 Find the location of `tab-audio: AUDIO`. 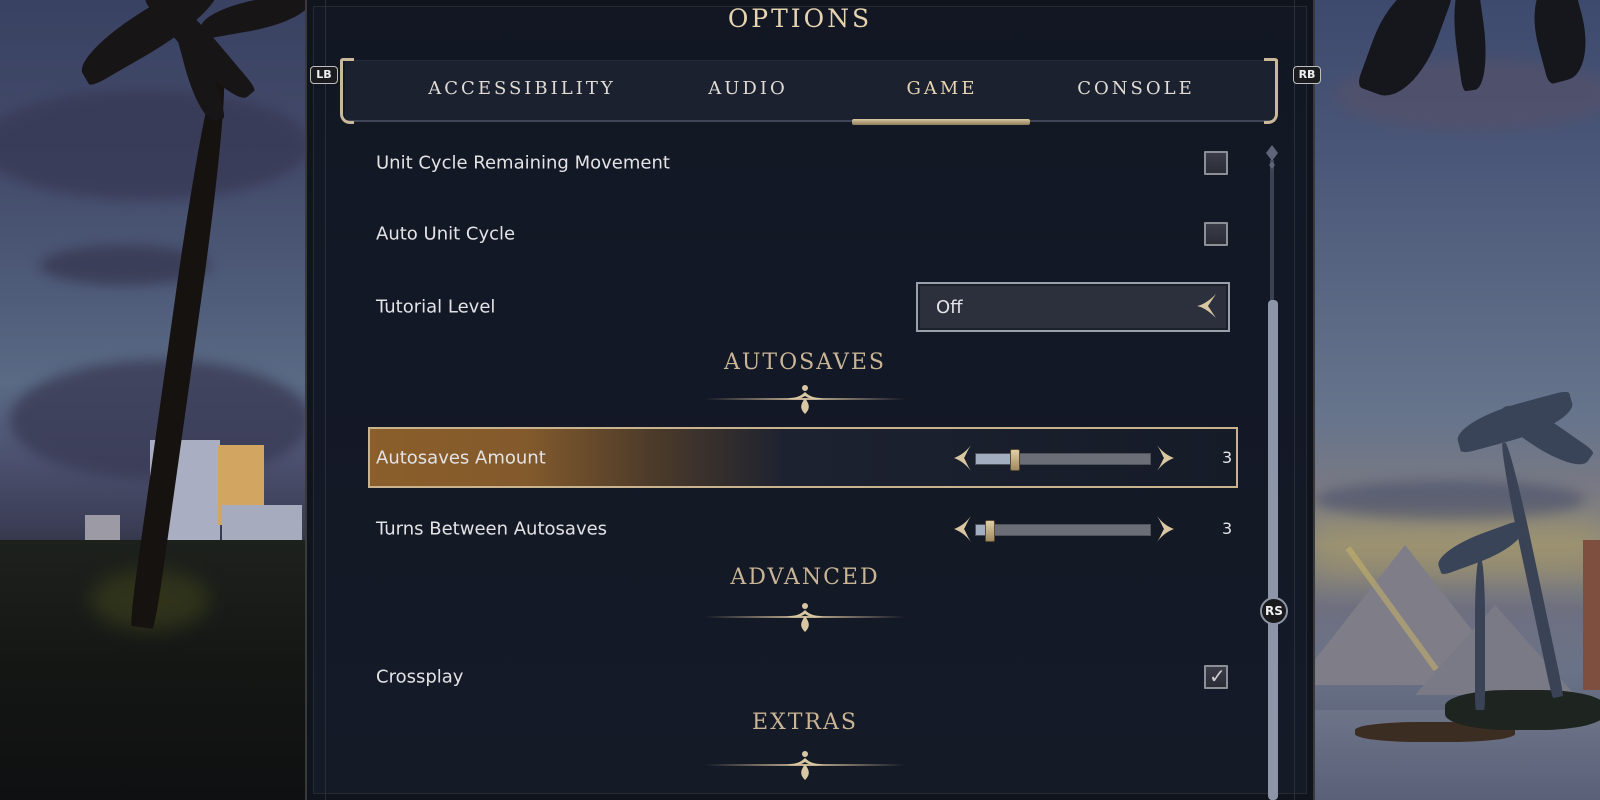

tab-audio: AUDIO is located at coordinates (747, 88).